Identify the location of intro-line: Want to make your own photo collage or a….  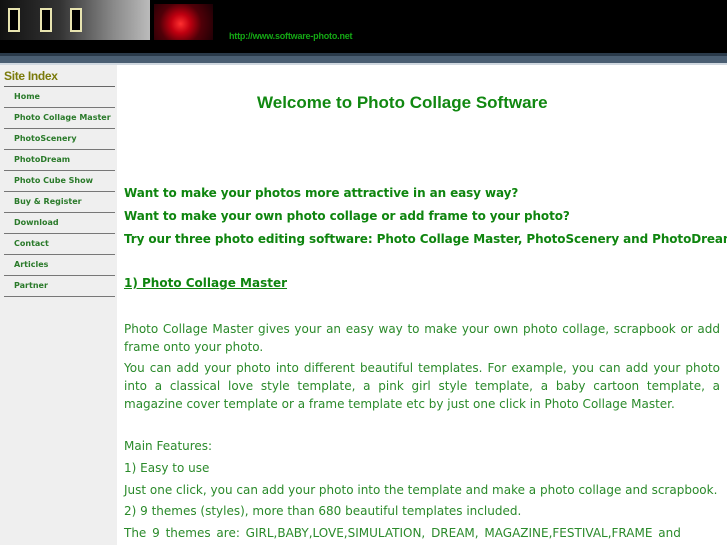
(347, 216).